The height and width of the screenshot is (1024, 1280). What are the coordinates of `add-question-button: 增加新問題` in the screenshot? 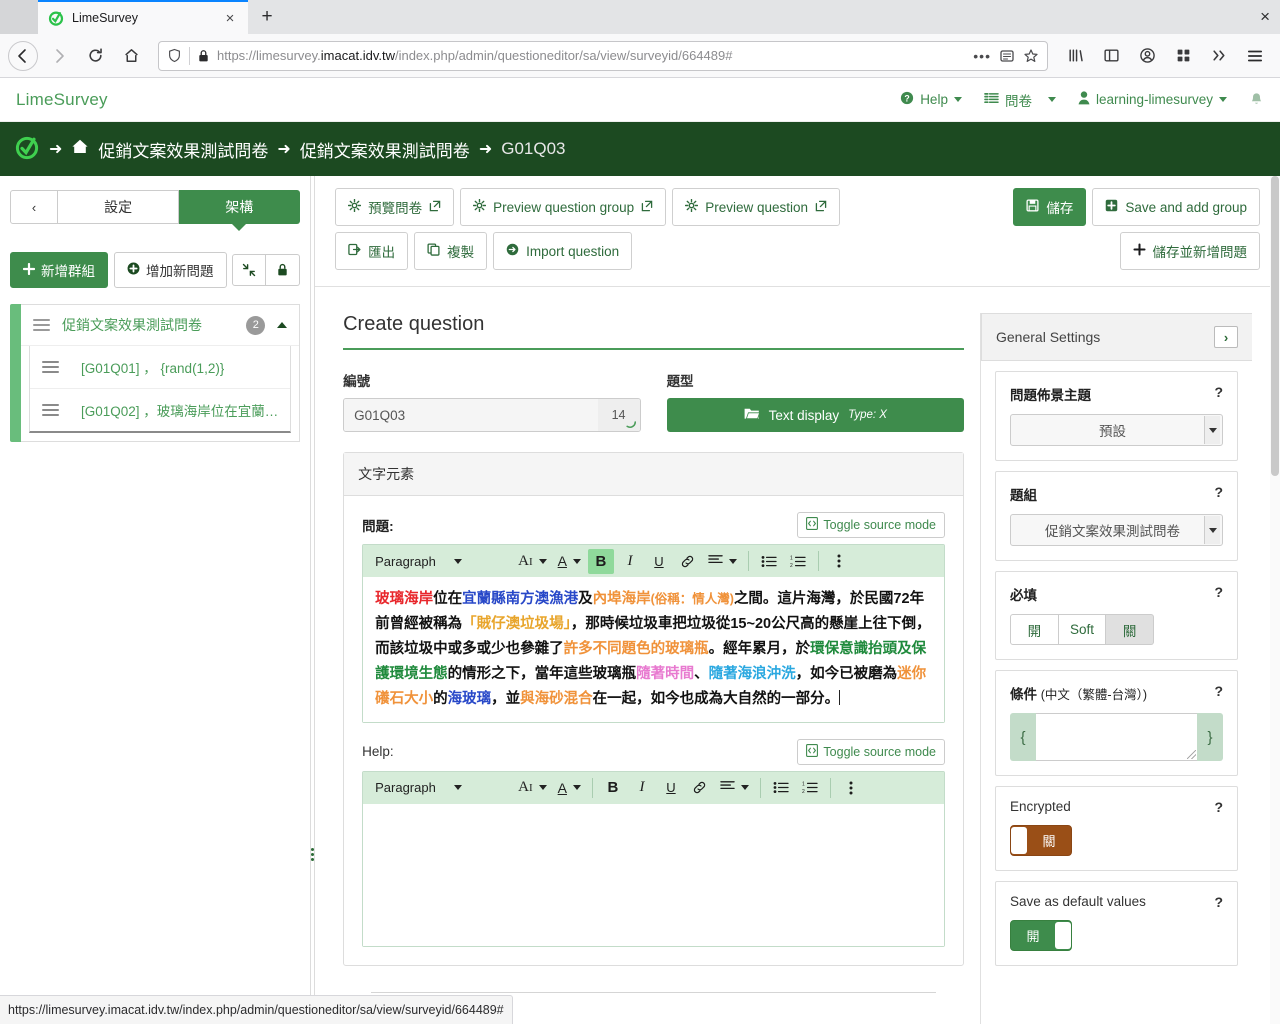 It's located at (170, 270).